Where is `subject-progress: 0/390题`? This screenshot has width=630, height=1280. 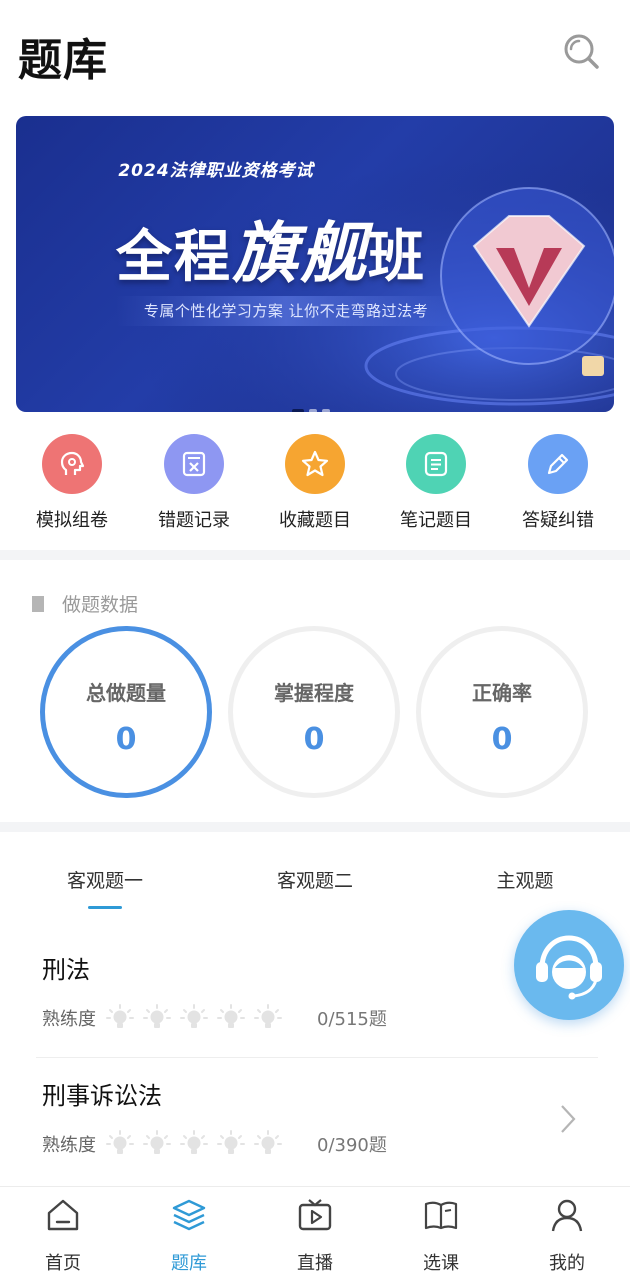 subject-progress: 0/390题 is located at coordinates (352, 1145).